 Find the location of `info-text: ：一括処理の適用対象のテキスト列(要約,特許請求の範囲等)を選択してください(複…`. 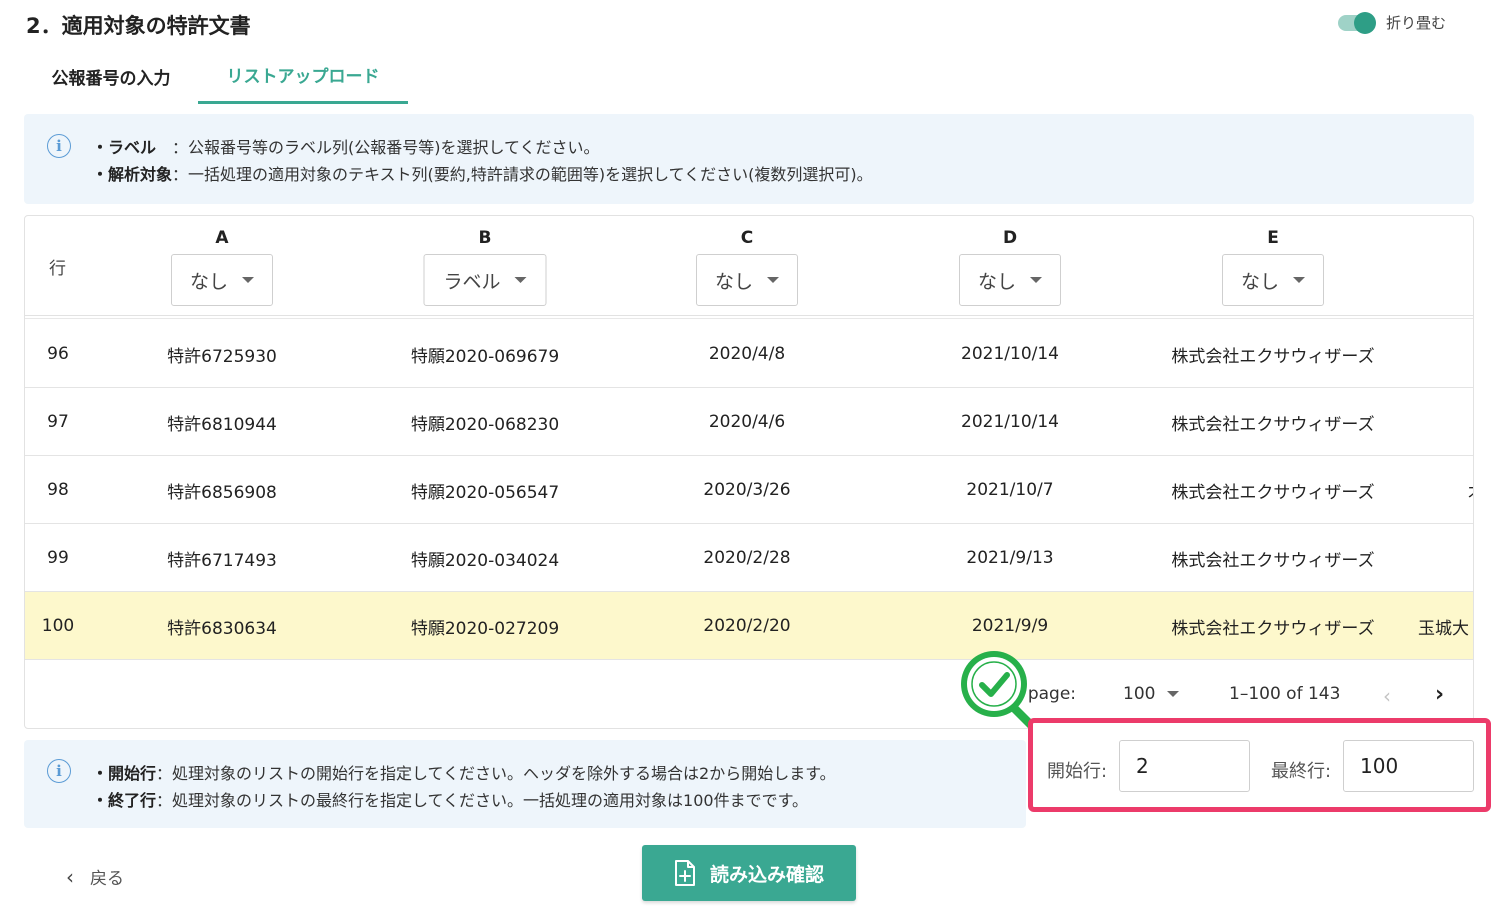

info-text: ：一括処理の適用対象のテキスト列(要約,特許請求の範囲等)を選択してください(複… is located at coordinates (522, 174).